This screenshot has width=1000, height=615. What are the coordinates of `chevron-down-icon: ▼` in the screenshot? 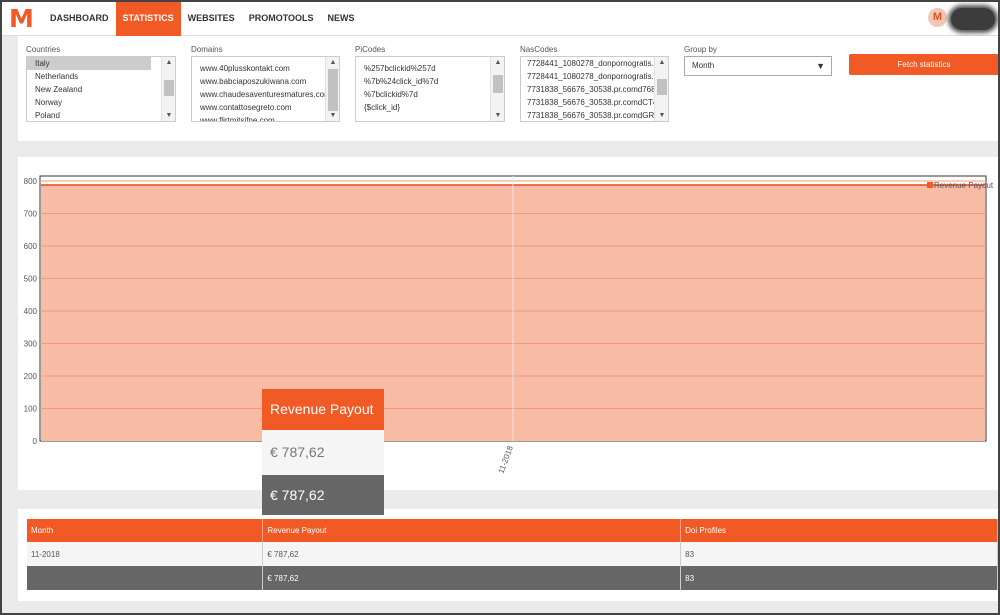 It's located at (820, 66).